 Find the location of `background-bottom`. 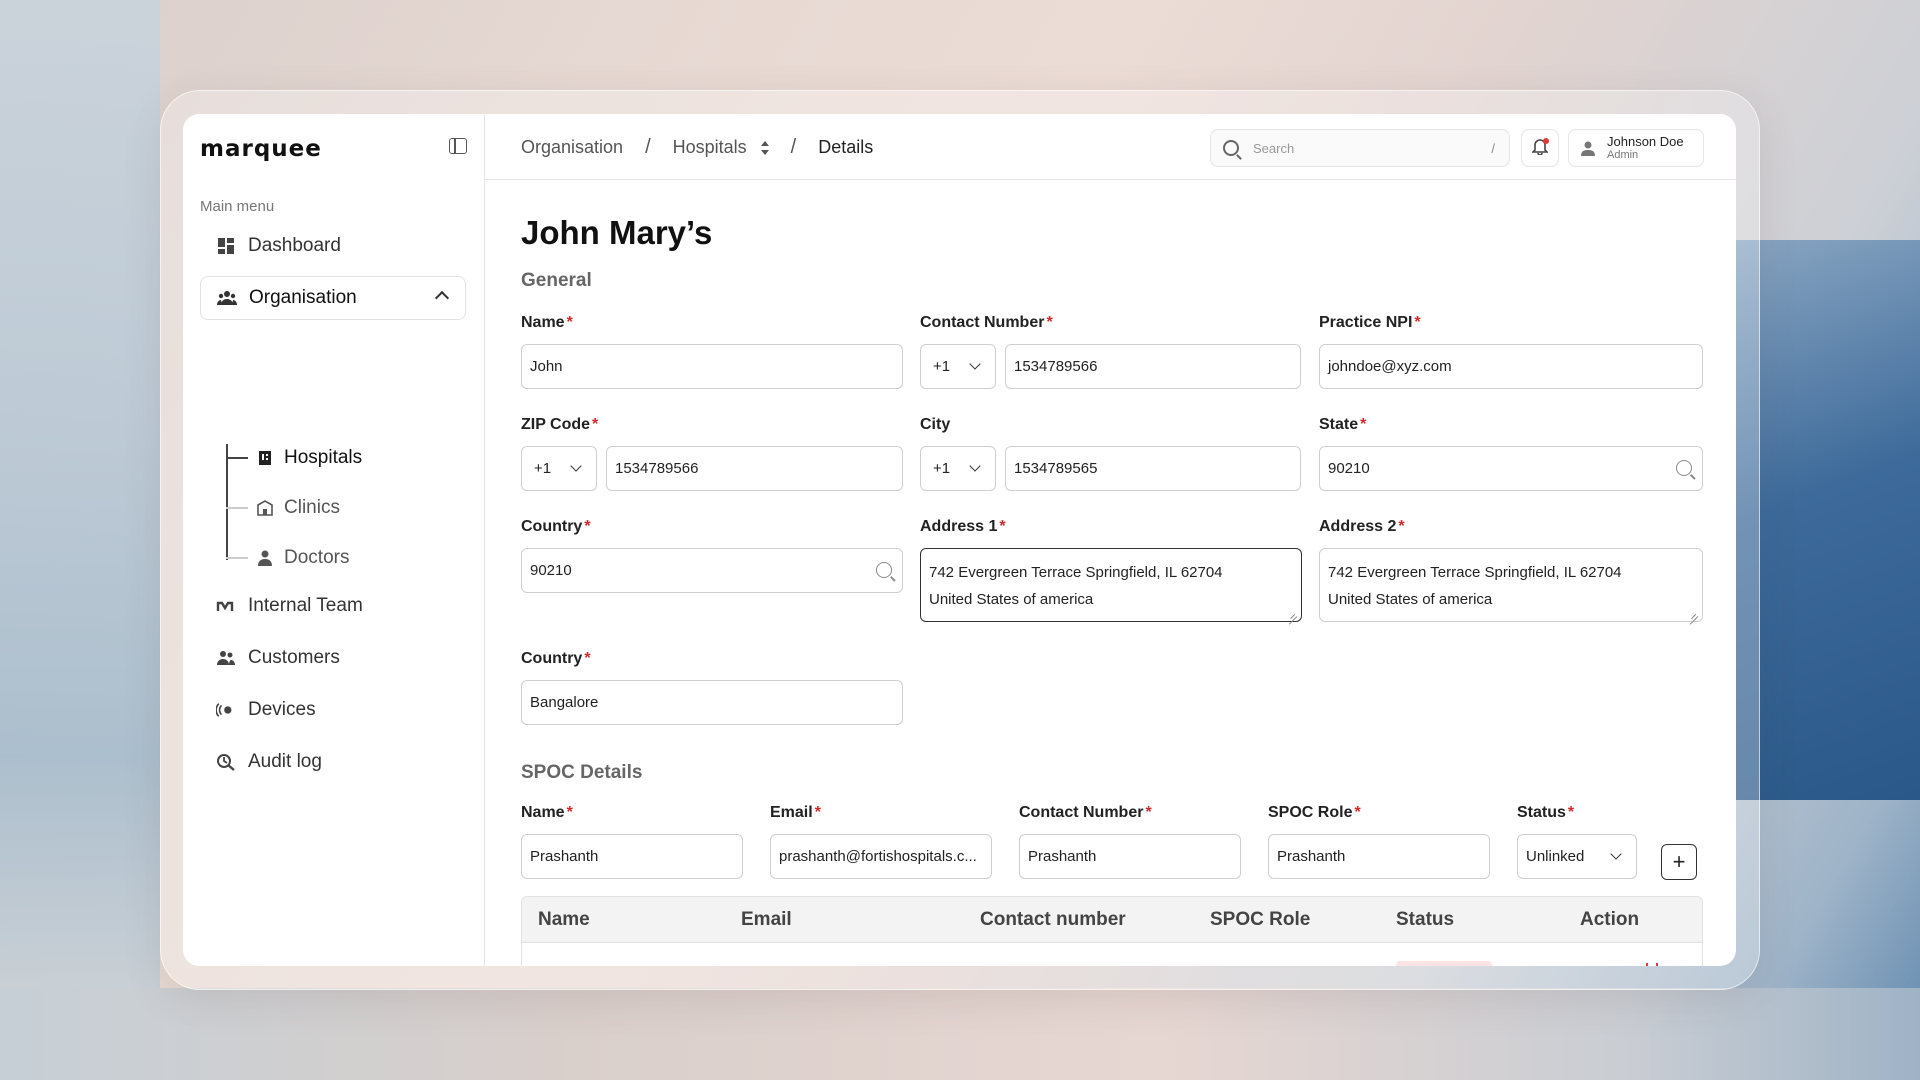

background-bottom is located at coordinates (960, 1034).